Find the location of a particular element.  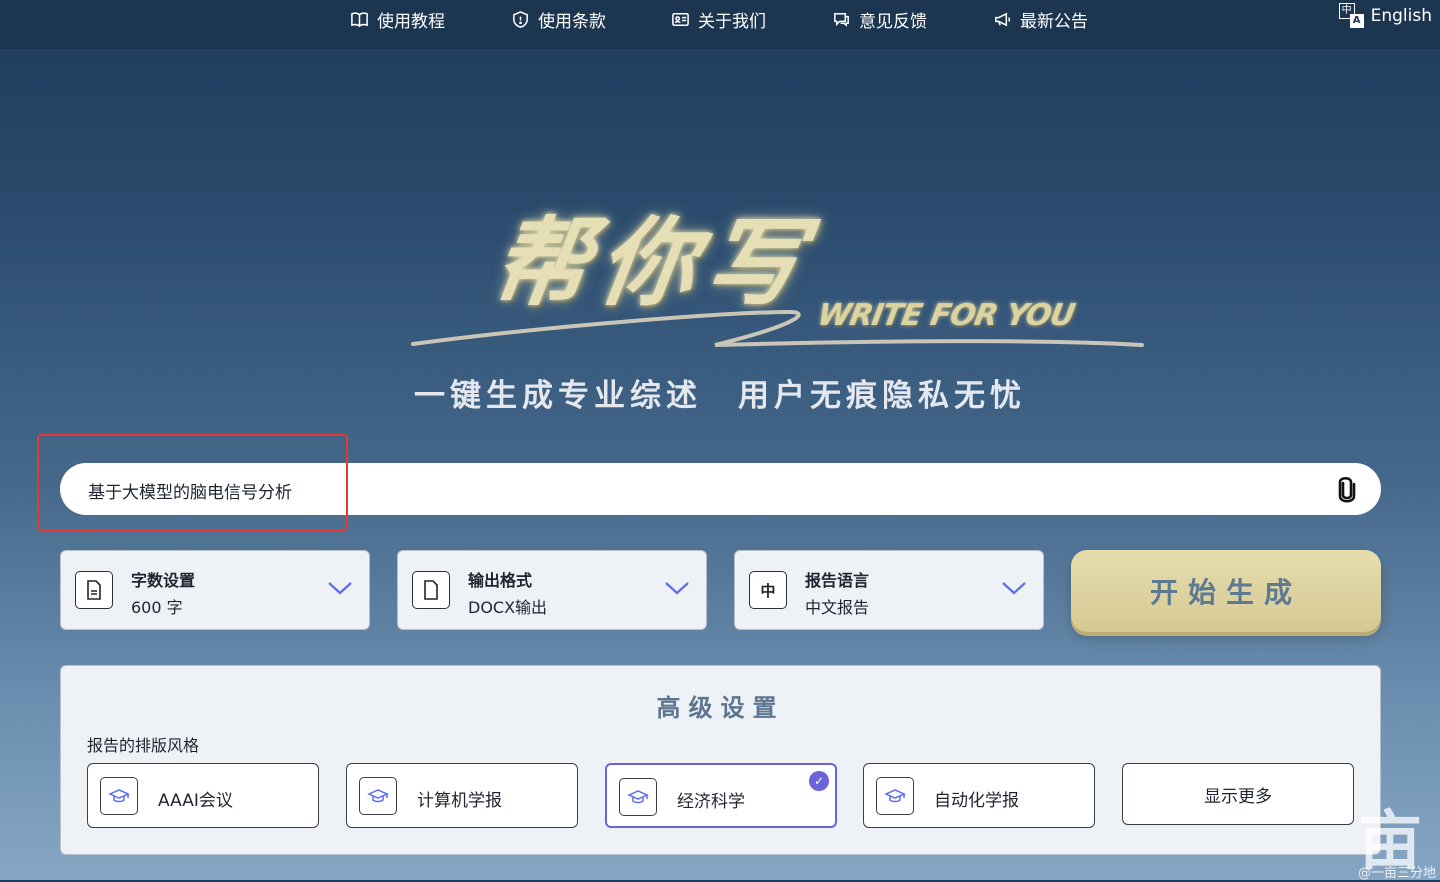

book-icon is located at coordinates (359, 19).